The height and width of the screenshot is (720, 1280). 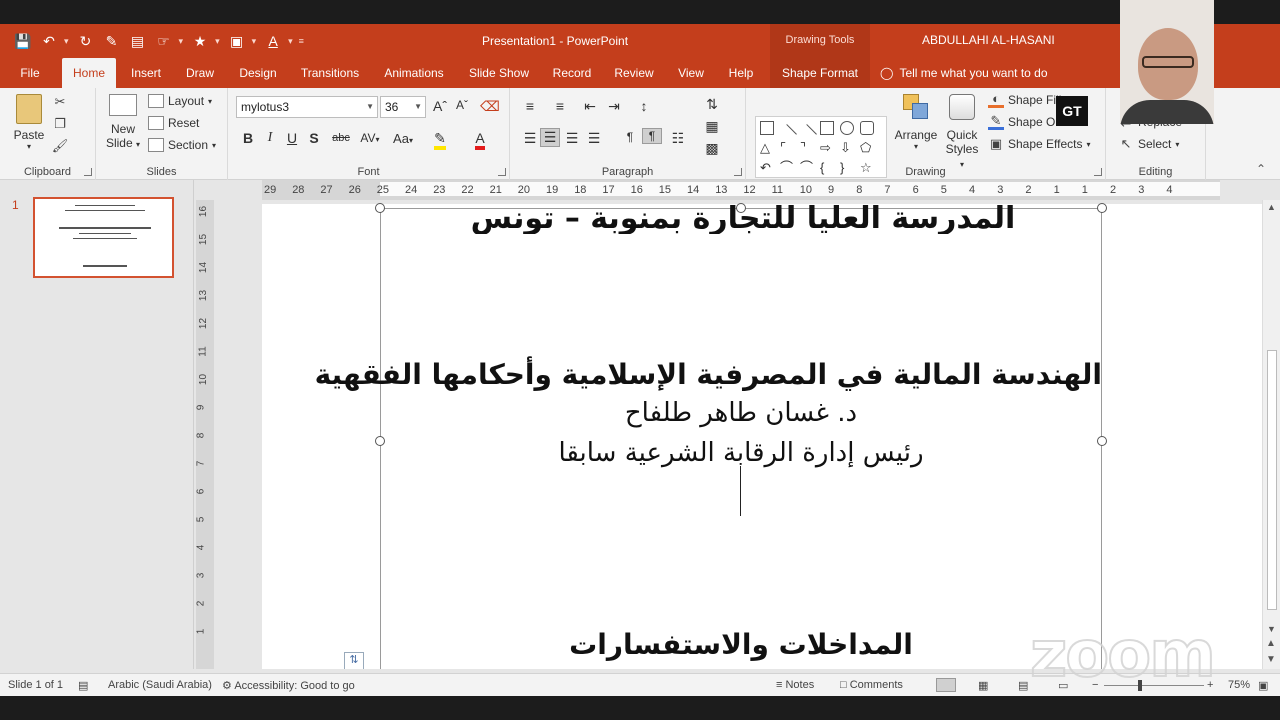 What do you see at coordinates (767, 128) in the screenshot?
I see `shape-textbox` at bounding box center [767, 128].